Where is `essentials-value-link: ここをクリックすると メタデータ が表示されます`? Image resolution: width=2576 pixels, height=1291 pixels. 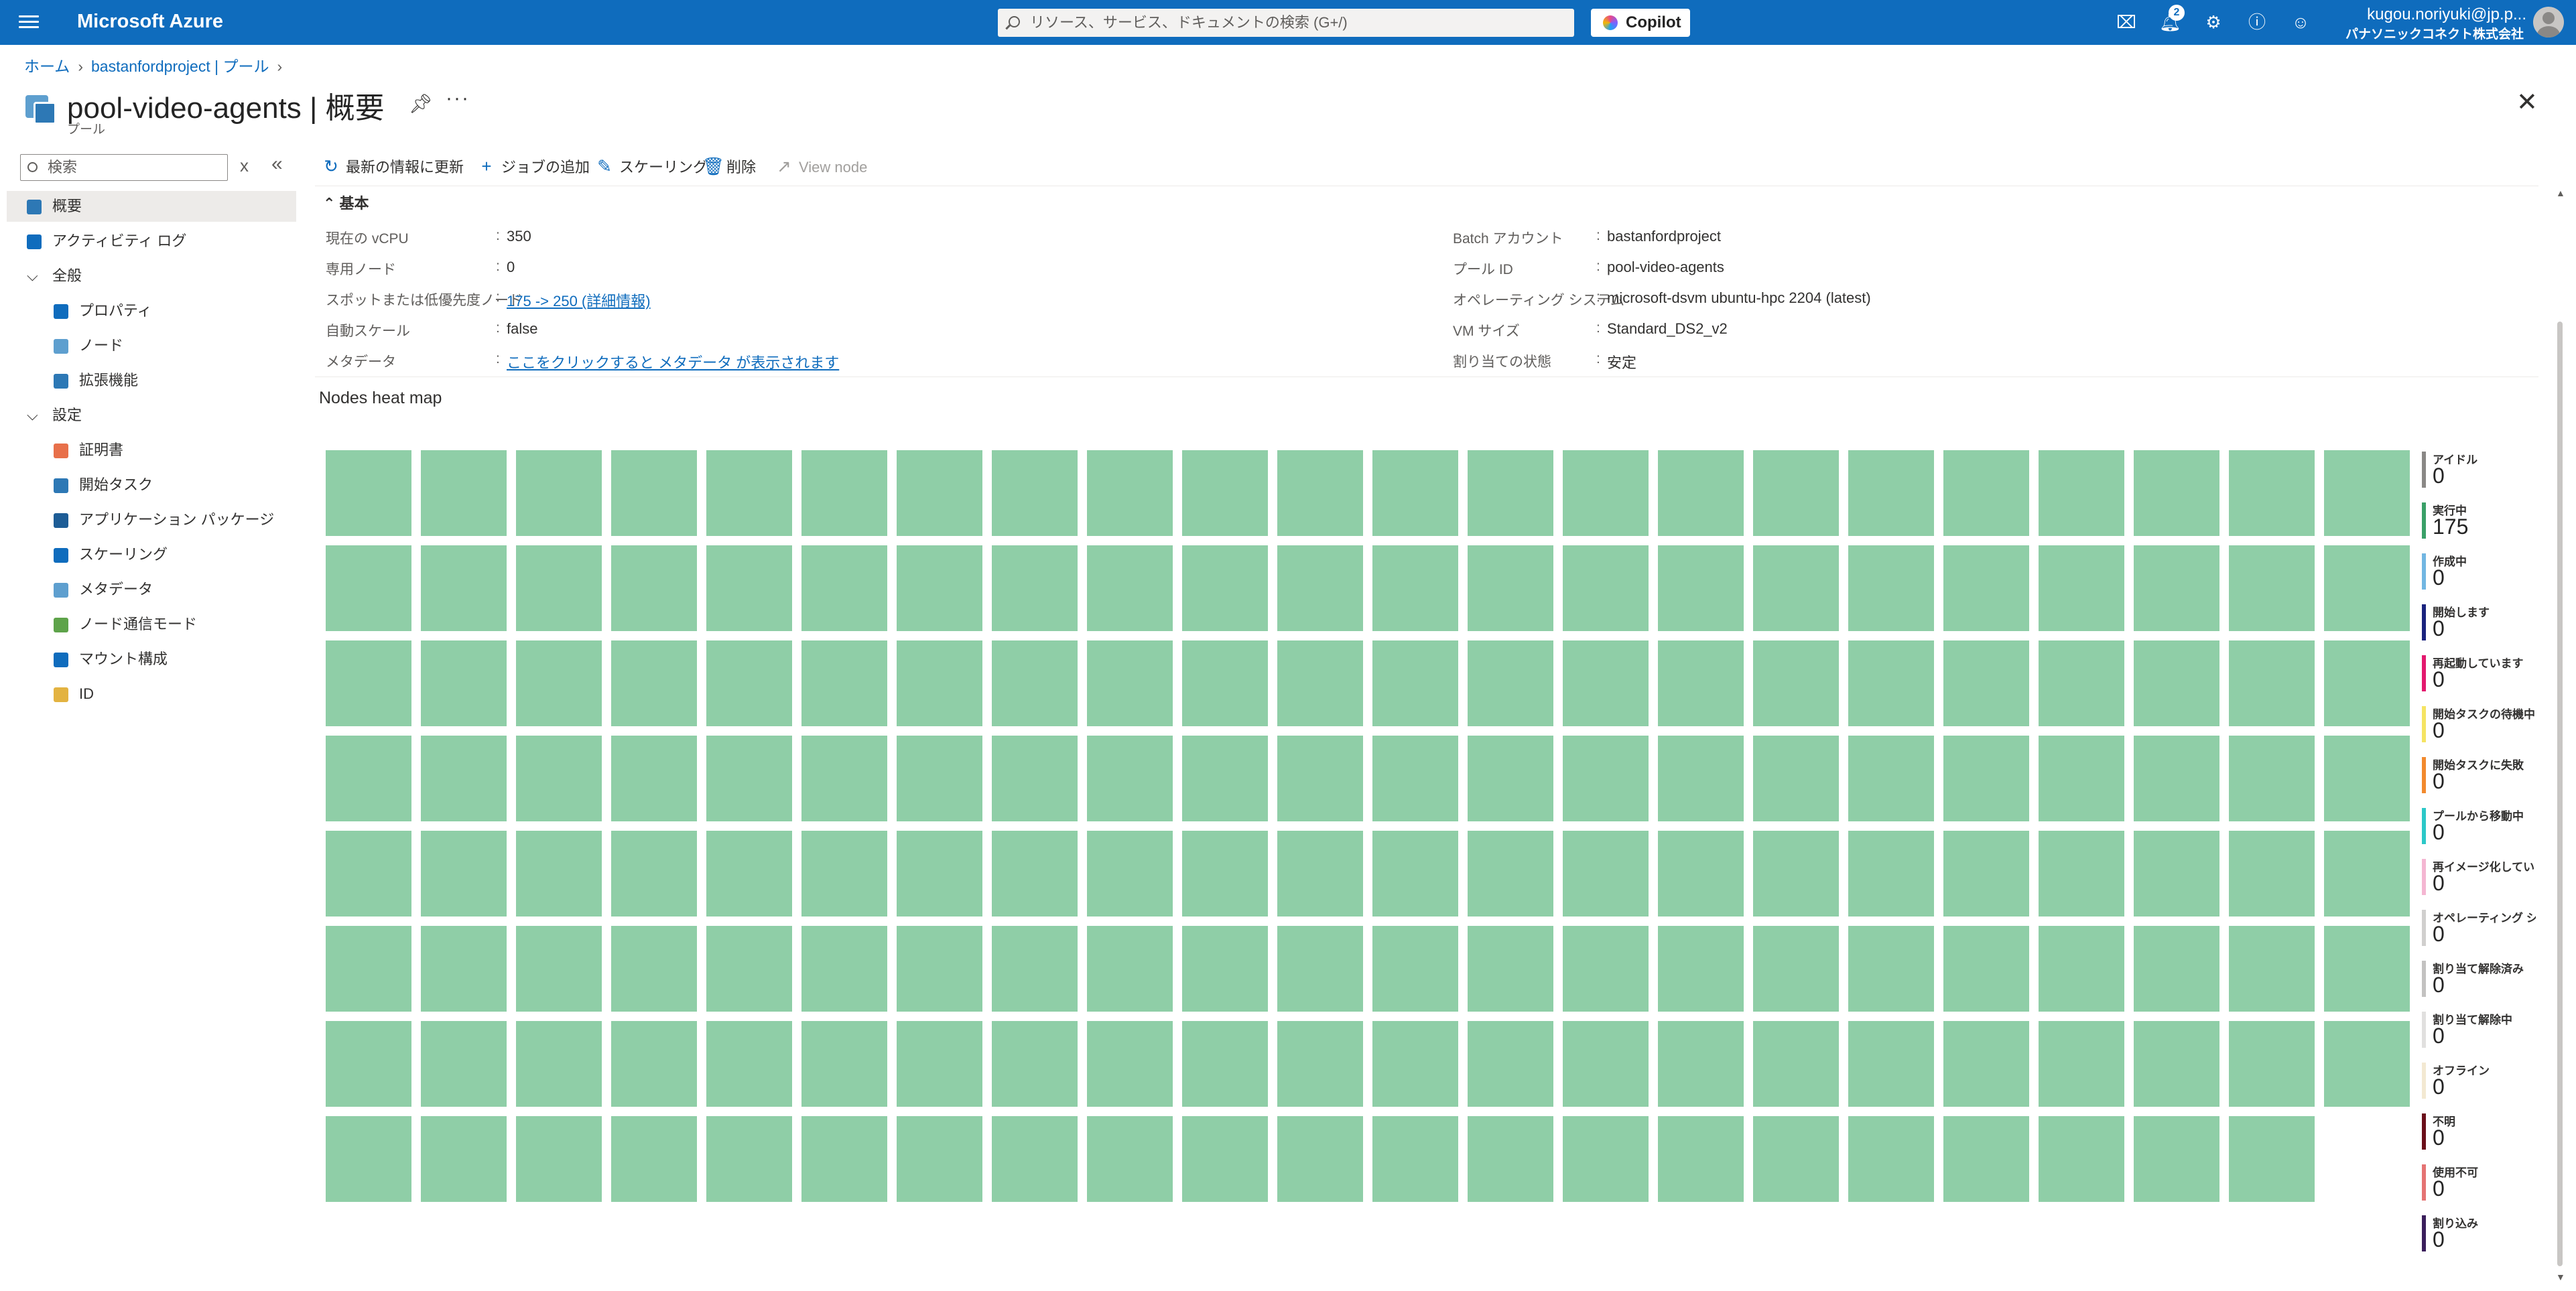
essentials-value-link: ここをクリックすると メタデータ が表示されます is located at coordinates (673, 361).